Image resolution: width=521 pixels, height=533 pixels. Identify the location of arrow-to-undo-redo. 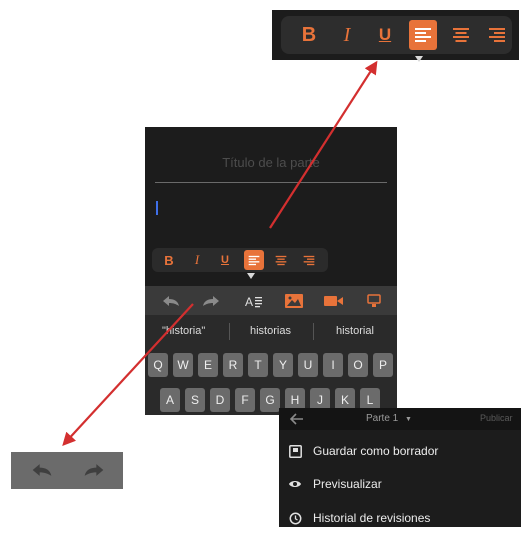
(128, 374).